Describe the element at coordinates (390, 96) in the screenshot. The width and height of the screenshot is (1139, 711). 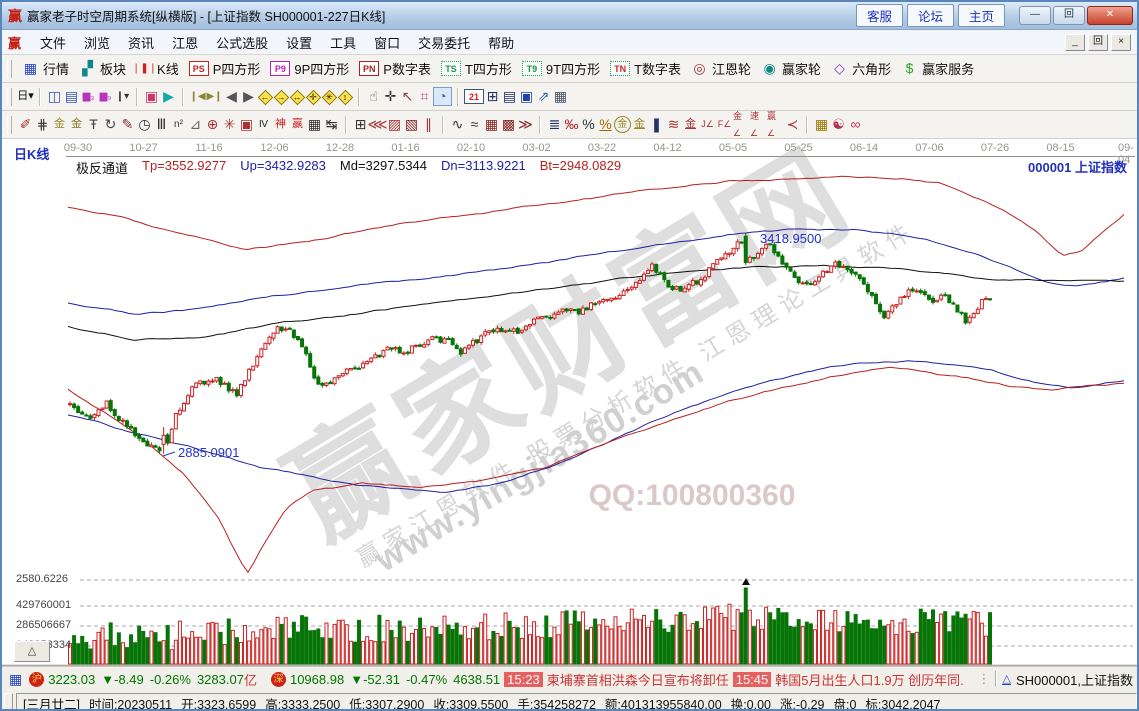
I see `crosshair-icon: ✛` at that location.